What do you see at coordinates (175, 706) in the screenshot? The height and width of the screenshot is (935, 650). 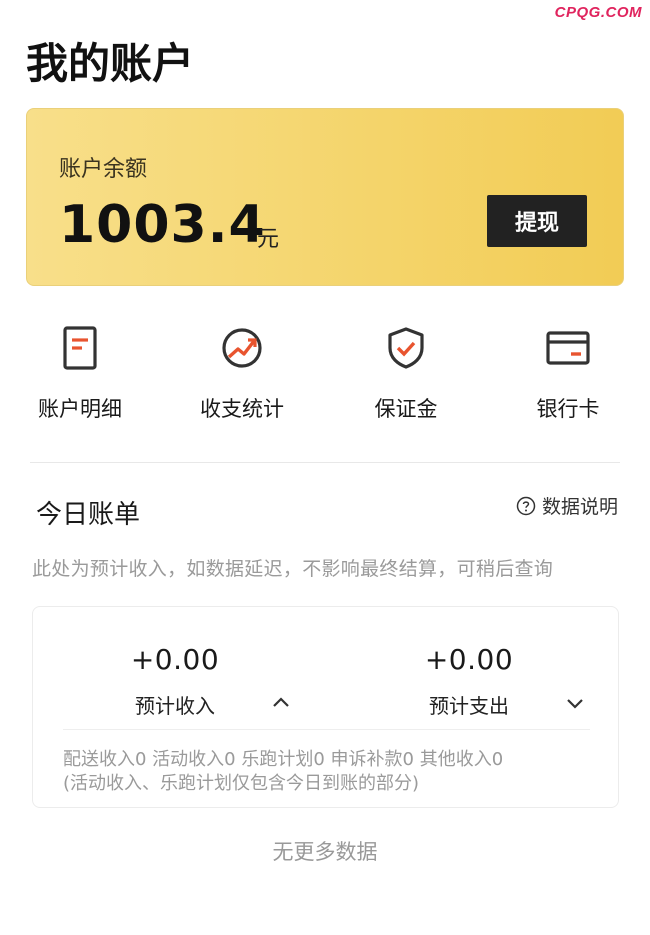 I see `income-label: 预计收入` at bounding box center [175, 706].